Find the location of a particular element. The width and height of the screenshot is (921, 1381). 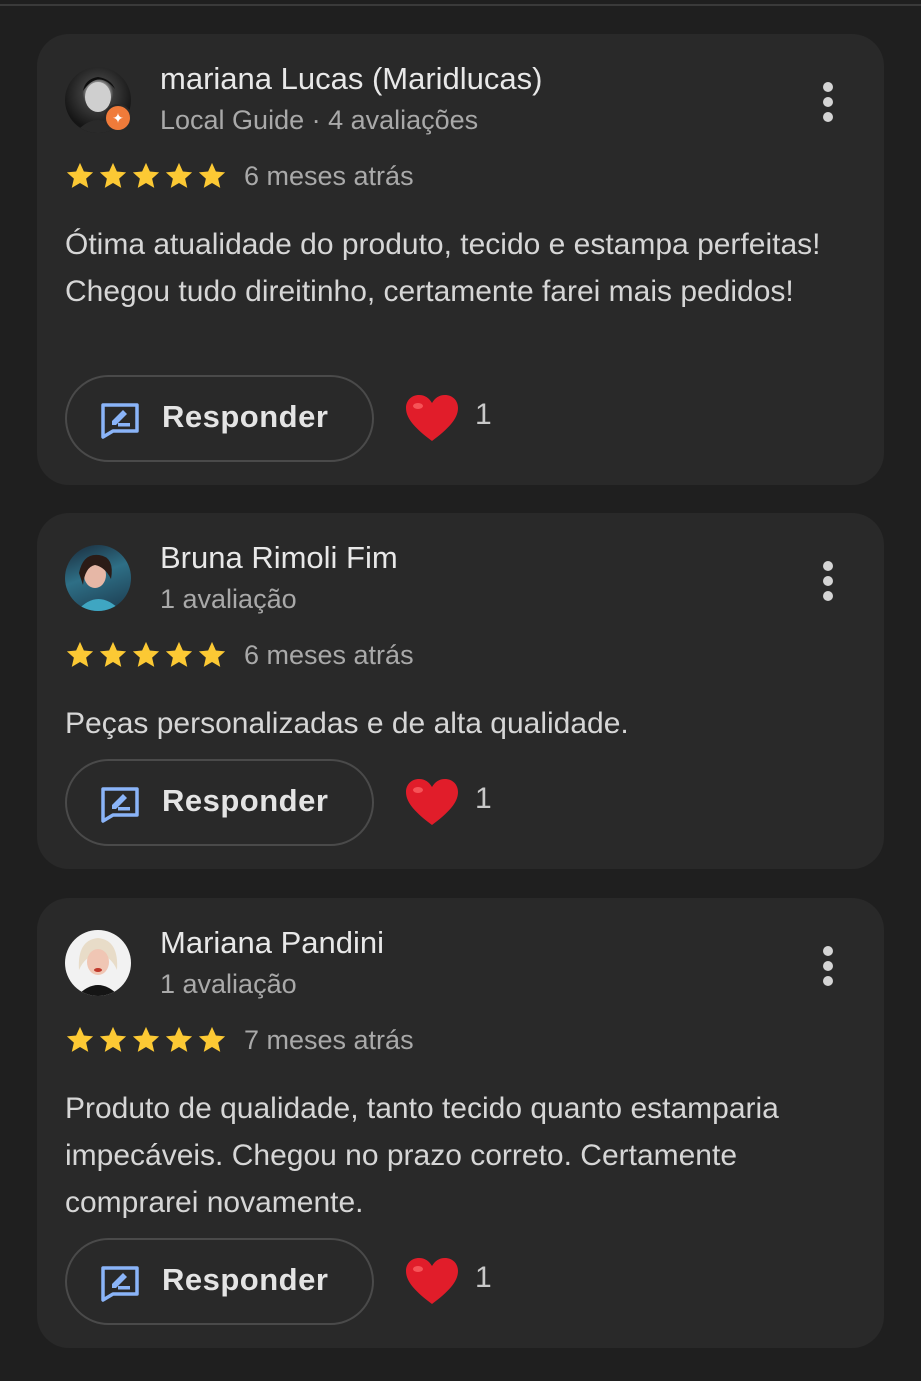

reviewer-meta: Local Guide · 4 avaliações is located at coordinates (319, 120).